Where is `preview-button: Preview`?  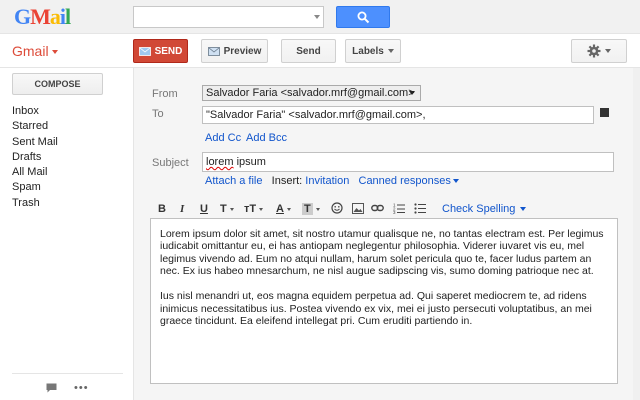
preview-button: Preview is located at coordinates (234, 51).